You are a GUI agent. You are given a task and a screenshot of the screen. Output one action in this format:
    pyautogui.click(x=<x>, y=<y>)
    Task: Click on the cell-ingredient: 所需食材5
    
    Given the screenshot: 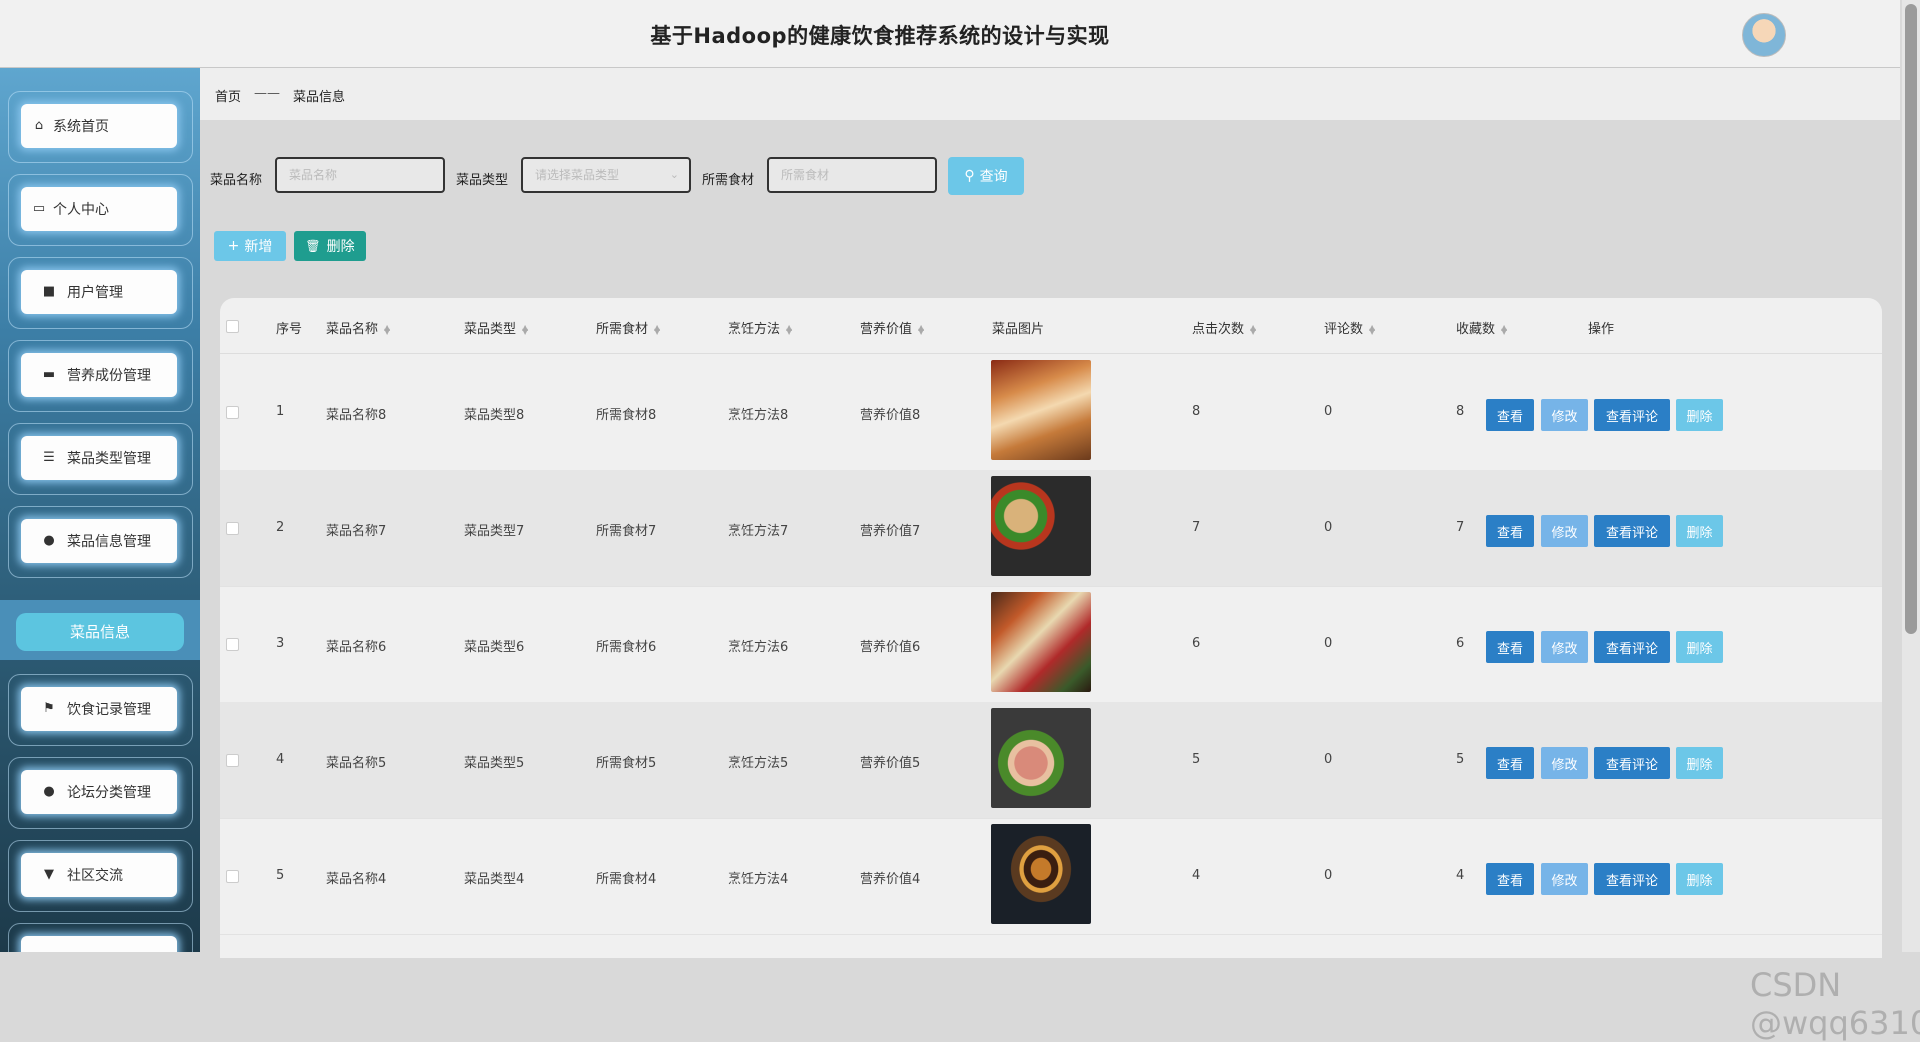 What is the action you would take?
    pyautogui.click(x=626, y=763)
    